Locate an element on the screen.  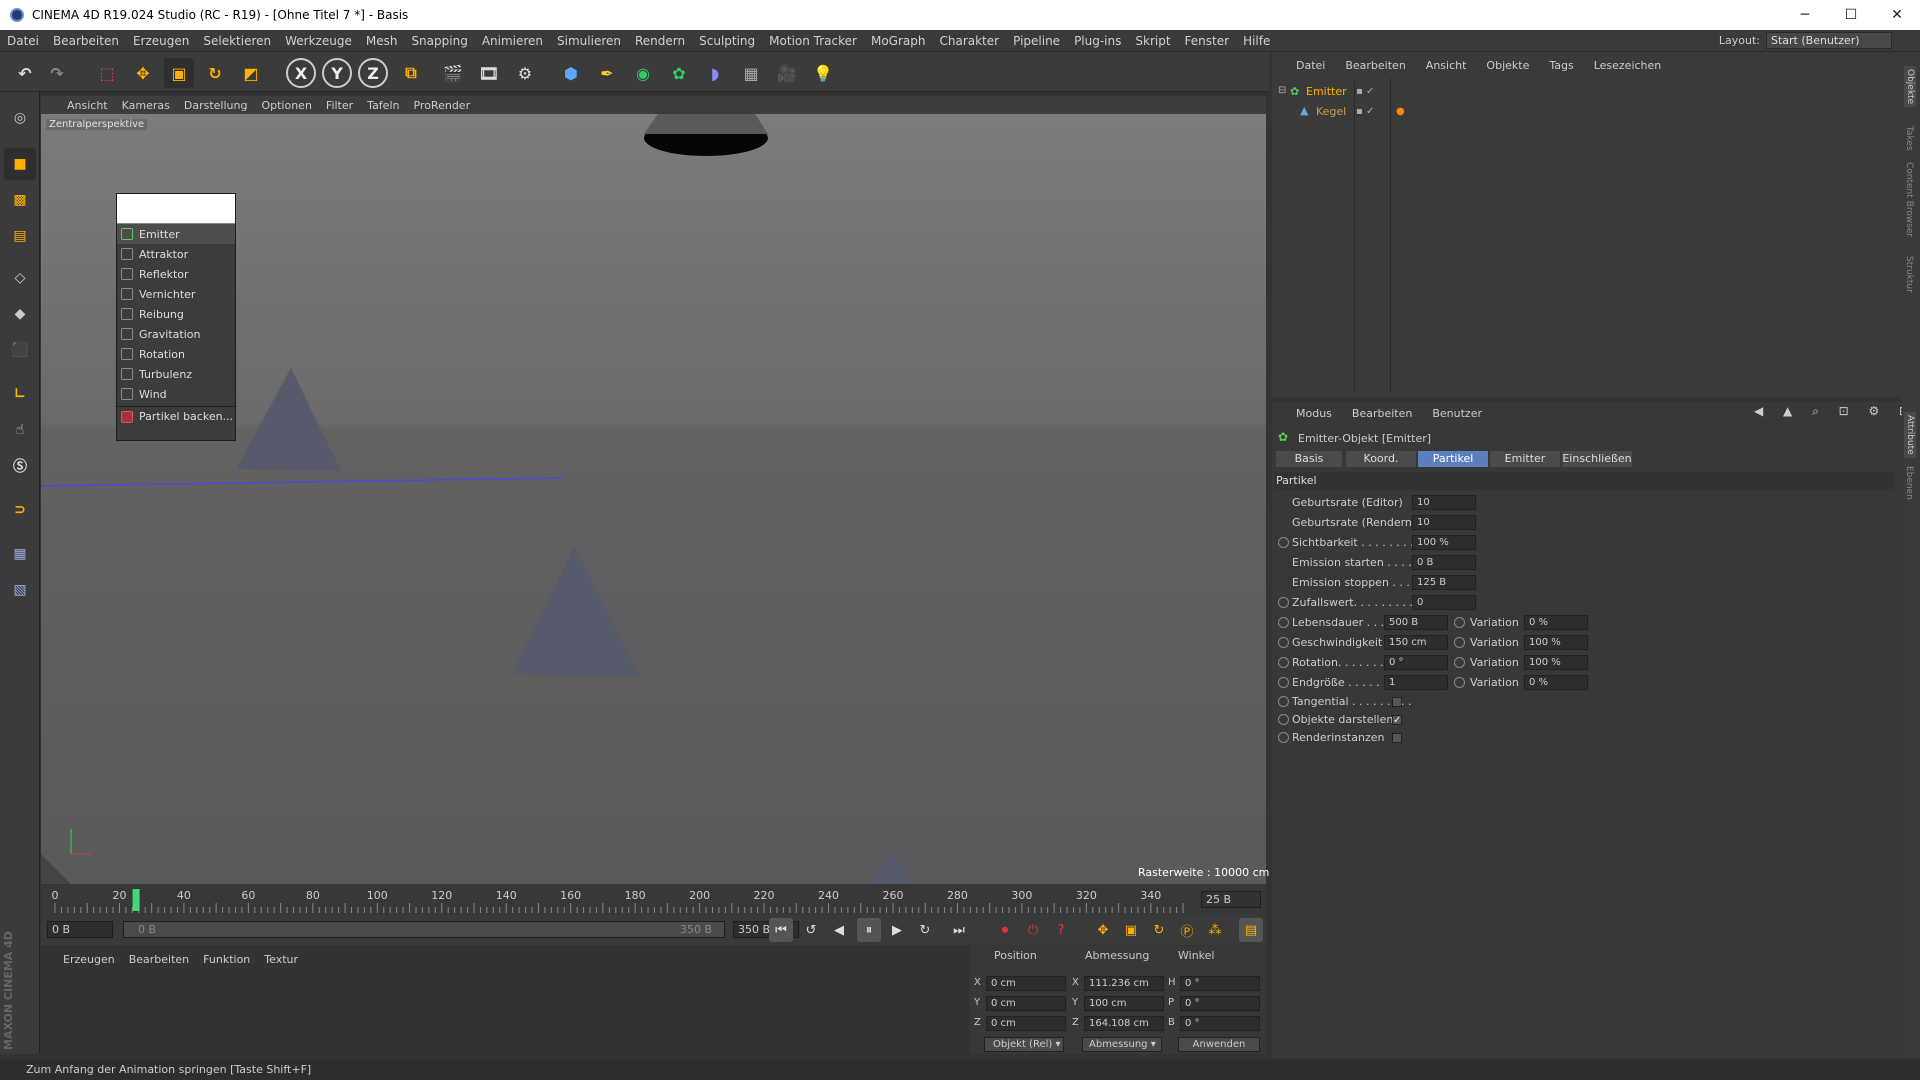
popup-item-reibung: Reibung is located at coordinates (176, 314).